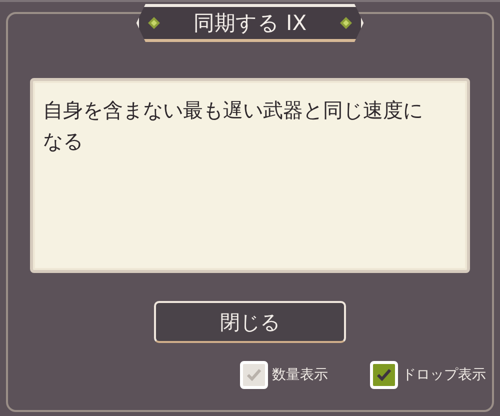  I want to click on close-button: 閉じる, so click(250, 322).